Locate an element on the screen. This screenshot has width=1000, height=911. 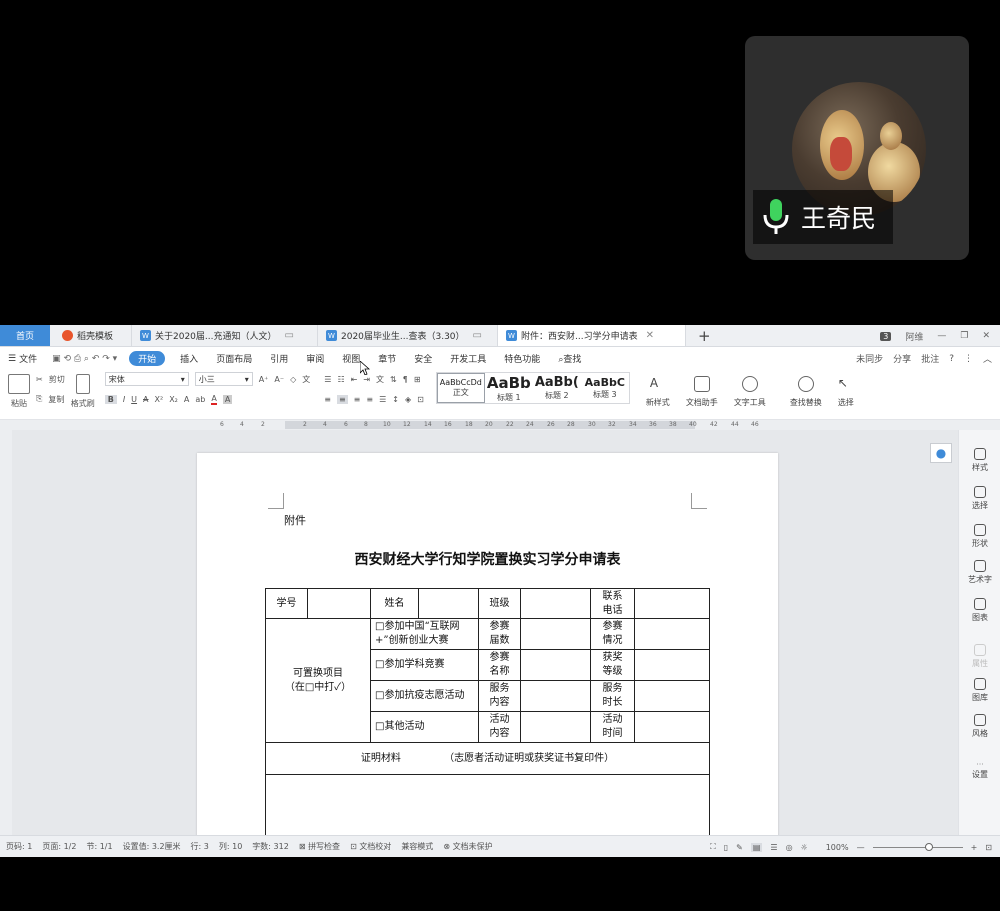
style-normal: AaBbCcDd 正文 is located at coordinates (460, 388).